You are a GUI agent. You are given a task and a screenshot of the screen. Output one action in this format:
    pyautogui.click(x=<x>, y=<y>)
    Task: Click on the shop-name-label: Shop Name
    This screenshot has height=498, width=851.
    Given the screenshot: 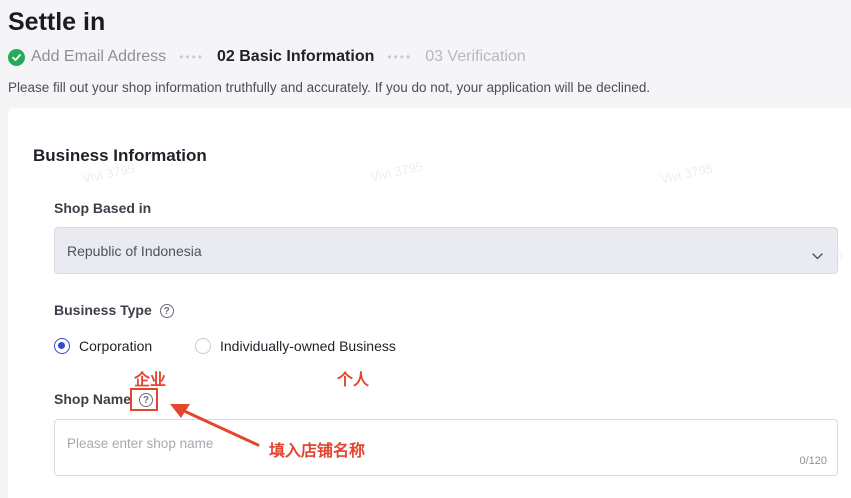 What is the action you would take?
    pyautogui.click(x=93, y=399)
    